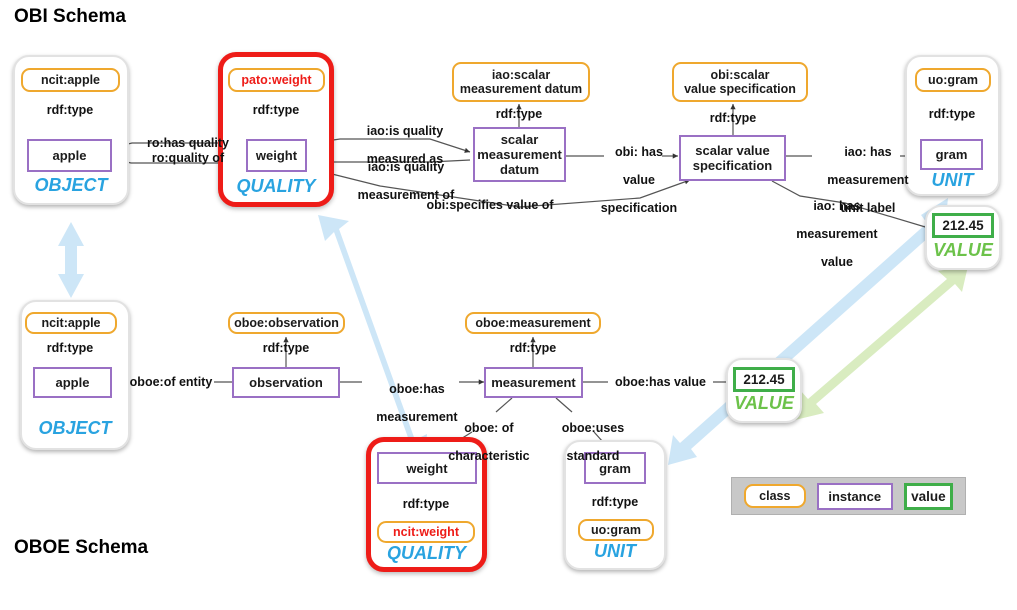 The image size is (1017, 610). I want to click on edge-label-iao-has-measurement-value: iao: has measurement value, so click(830, 234).